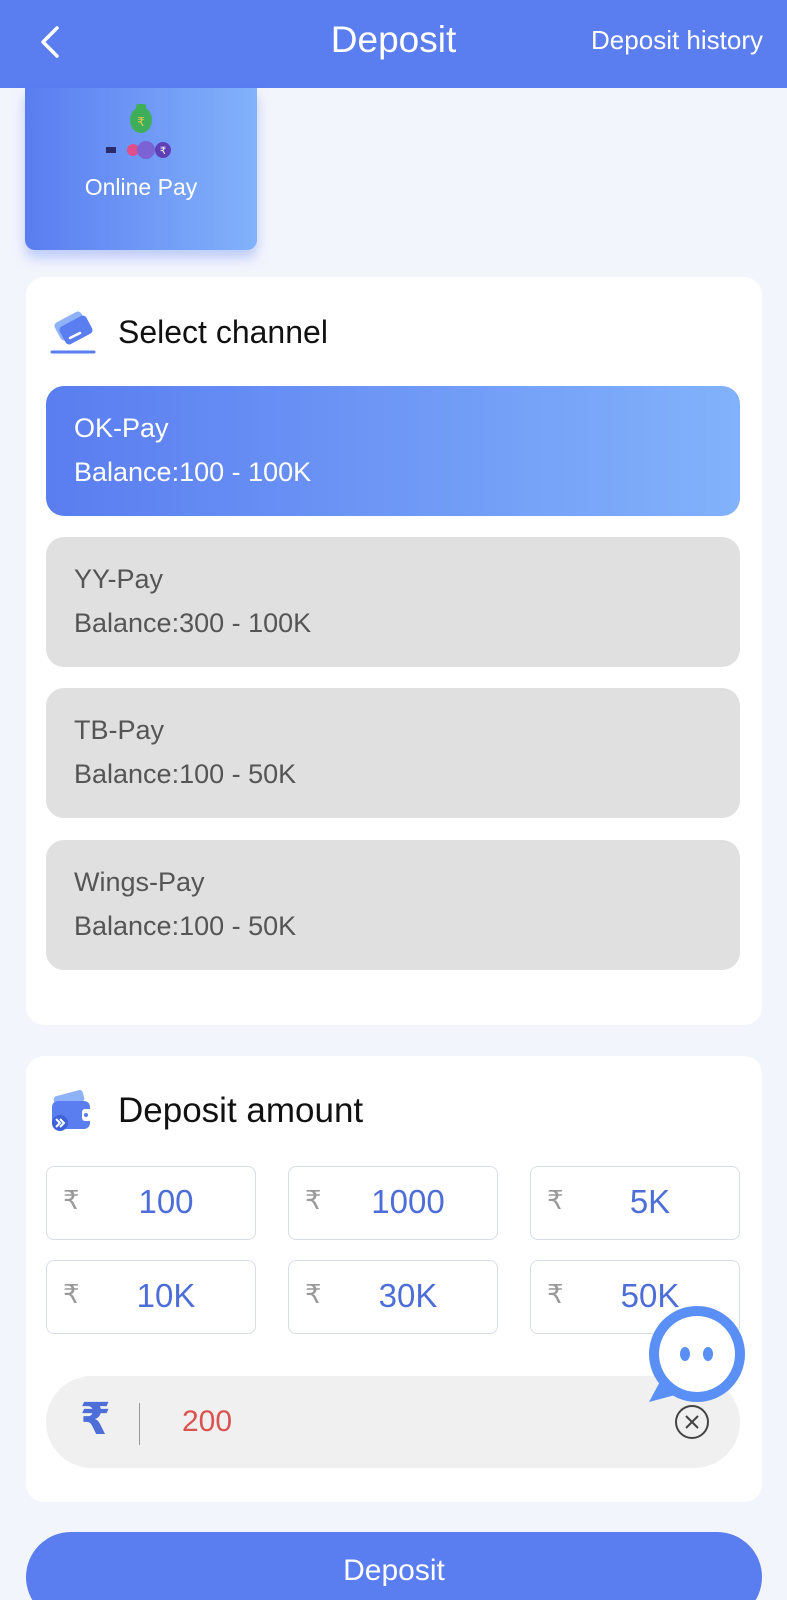  I want to click on clear-circle-icon, so click(692, 1422).